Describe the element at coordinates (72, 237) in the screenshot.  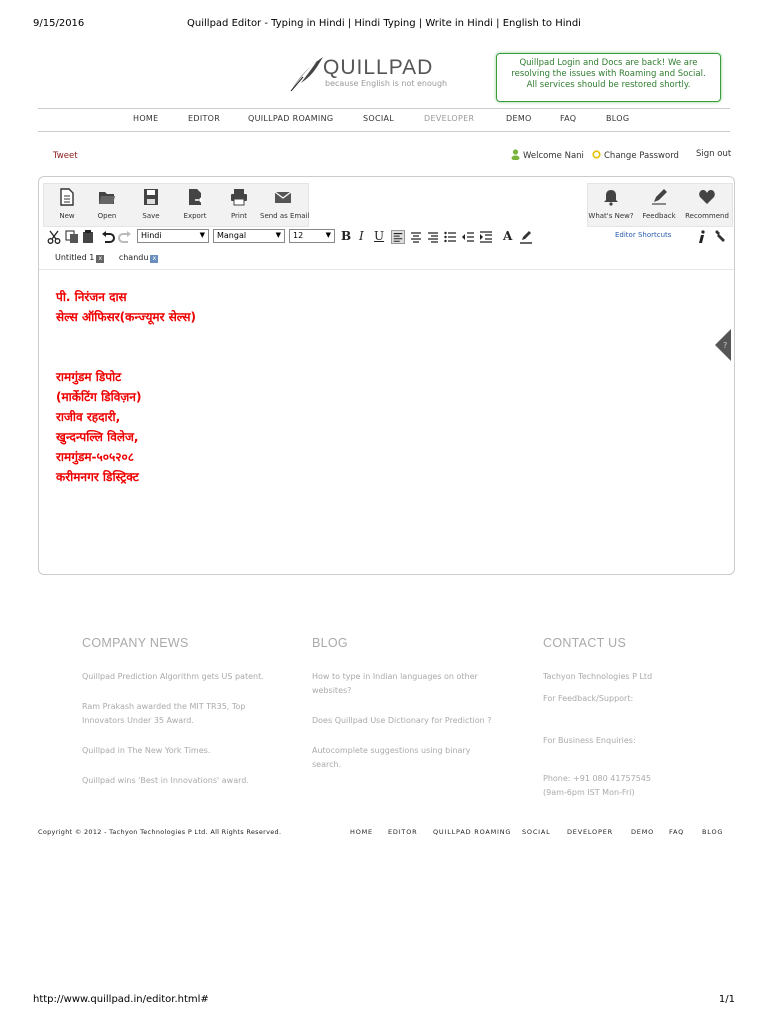
I see `copy-icon` at that location.